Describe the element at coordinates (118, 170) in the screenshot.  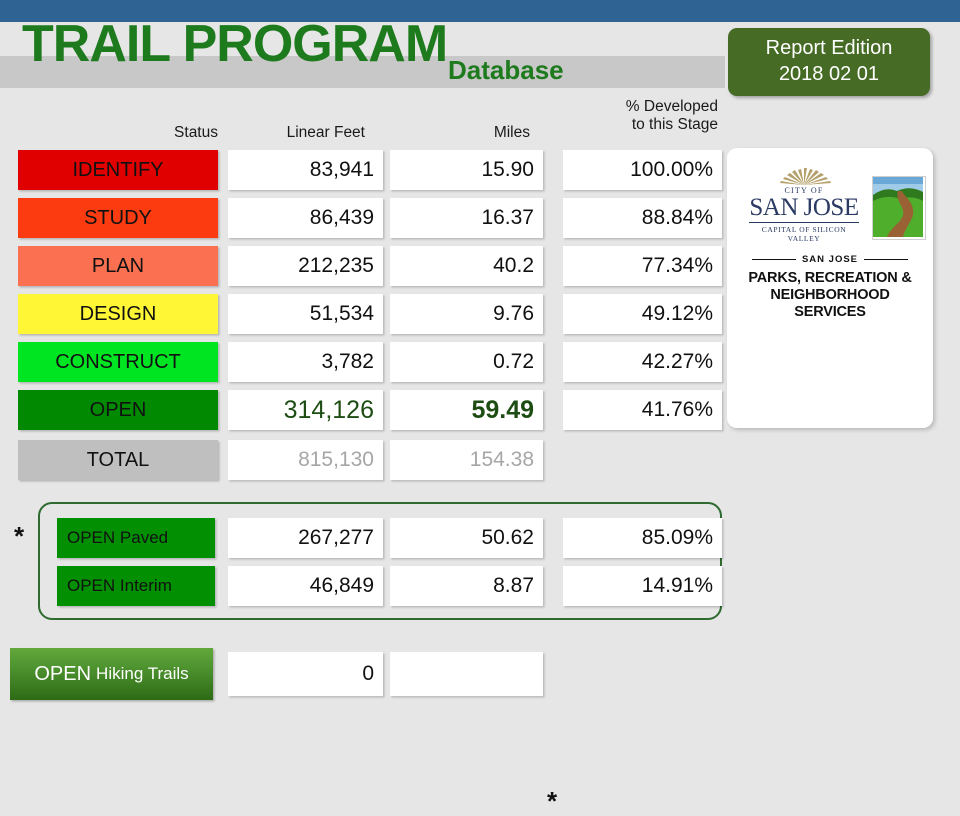
I see `status-badge: IDENTIFY` at that location.